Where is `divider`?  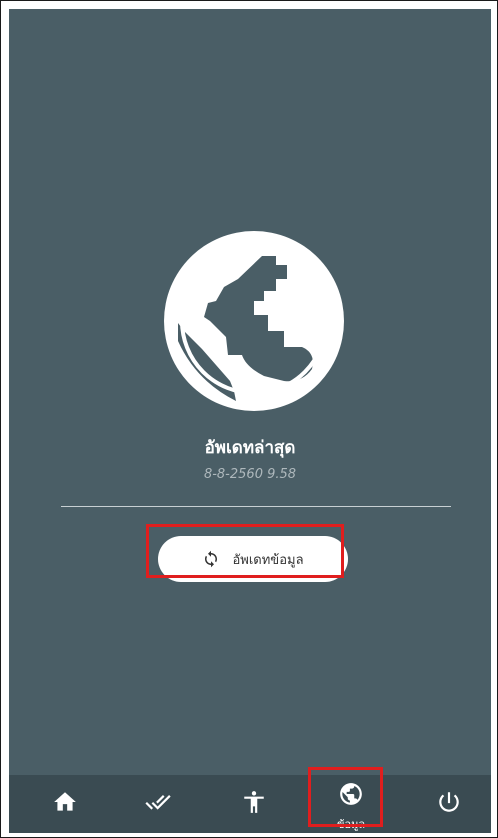 divider is located at coordinates (256, 506).